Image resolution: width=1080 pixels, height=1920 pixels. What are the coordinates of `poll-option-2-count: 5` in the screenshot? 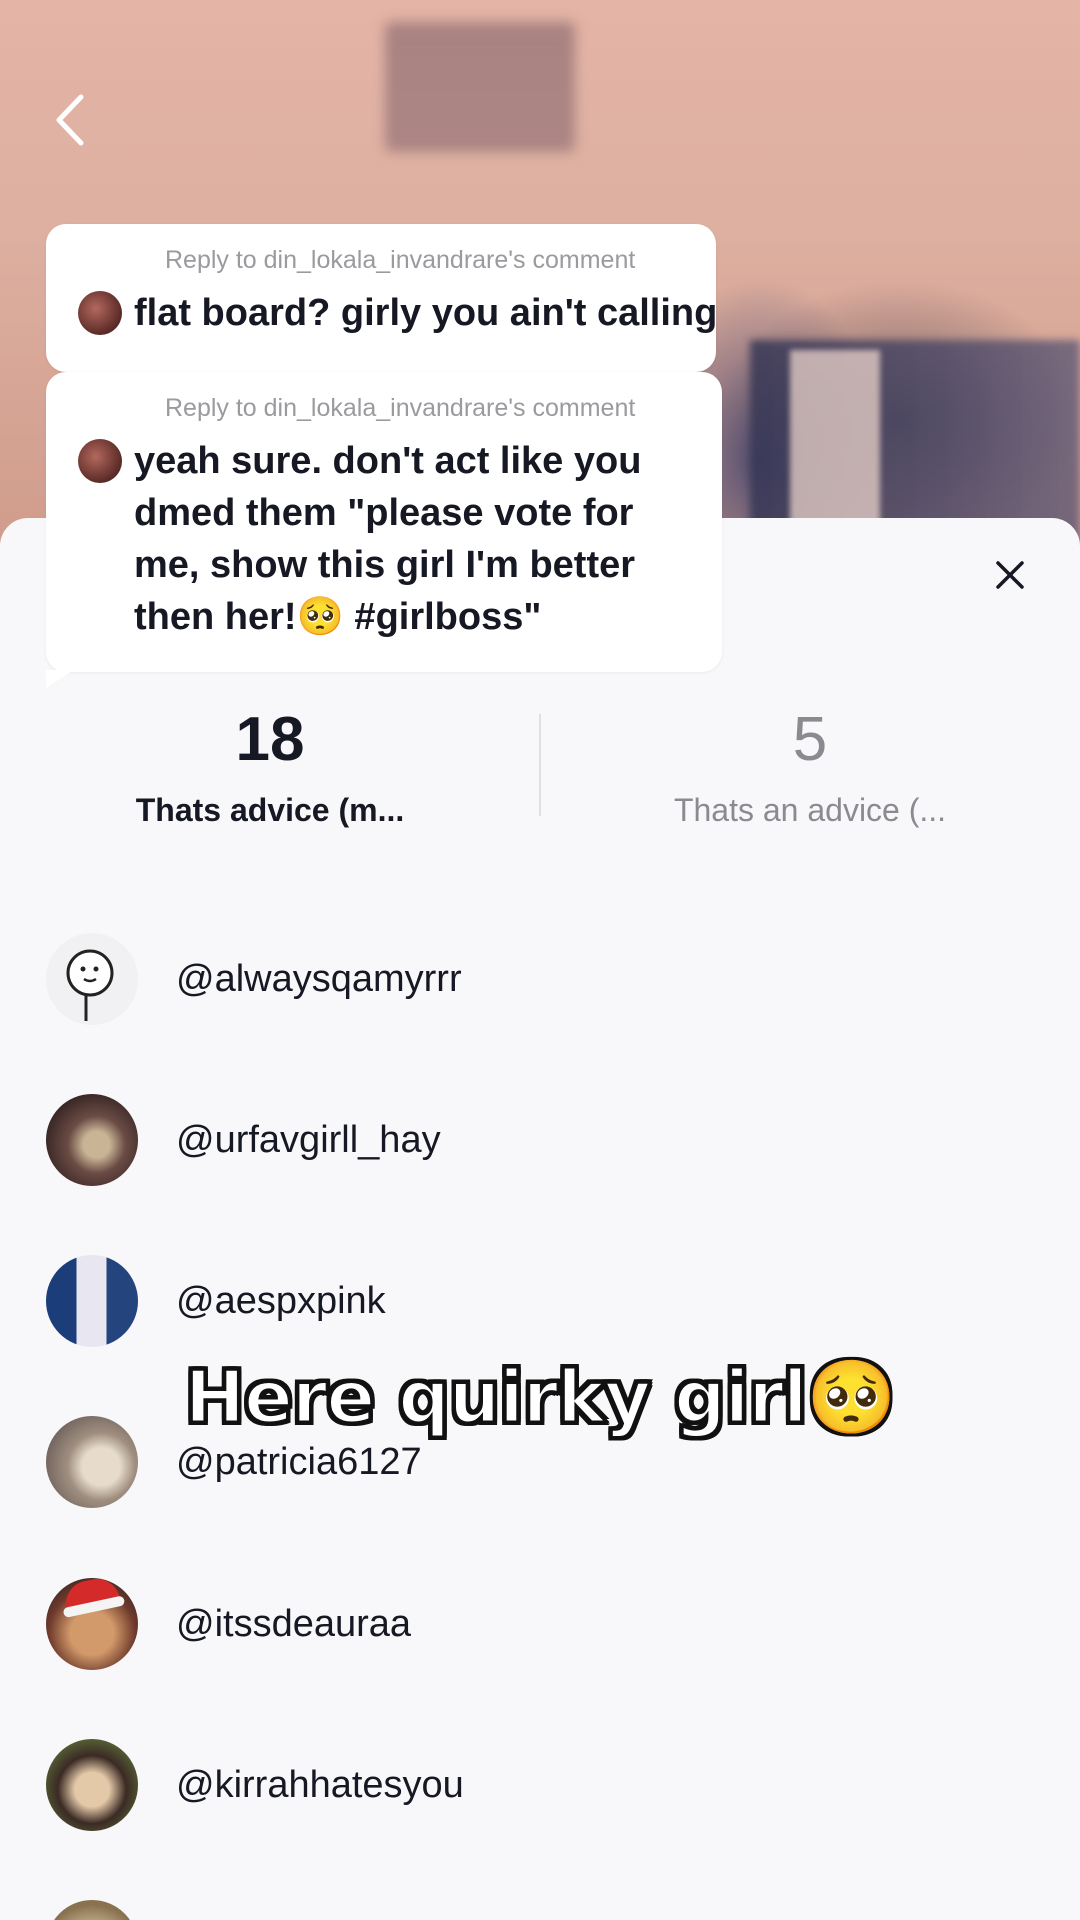 It's located at (810, 739).